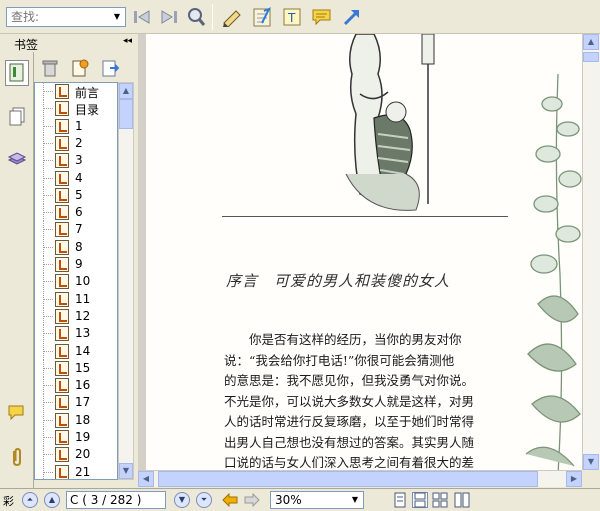 This screenshot has width=600, height=511. What do you see at coordinates (79, 229) in the screenshot?
I see `bookmark-label: 7` at bounding box center [79, 229].